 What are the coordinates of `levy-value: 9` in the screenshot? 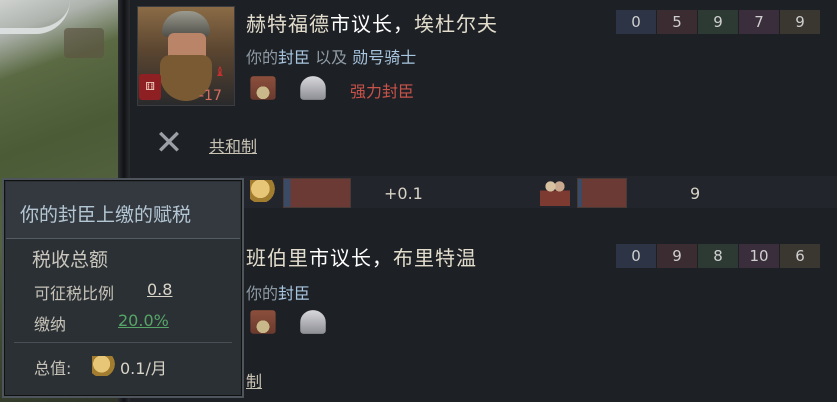 It's located at (695, 193).